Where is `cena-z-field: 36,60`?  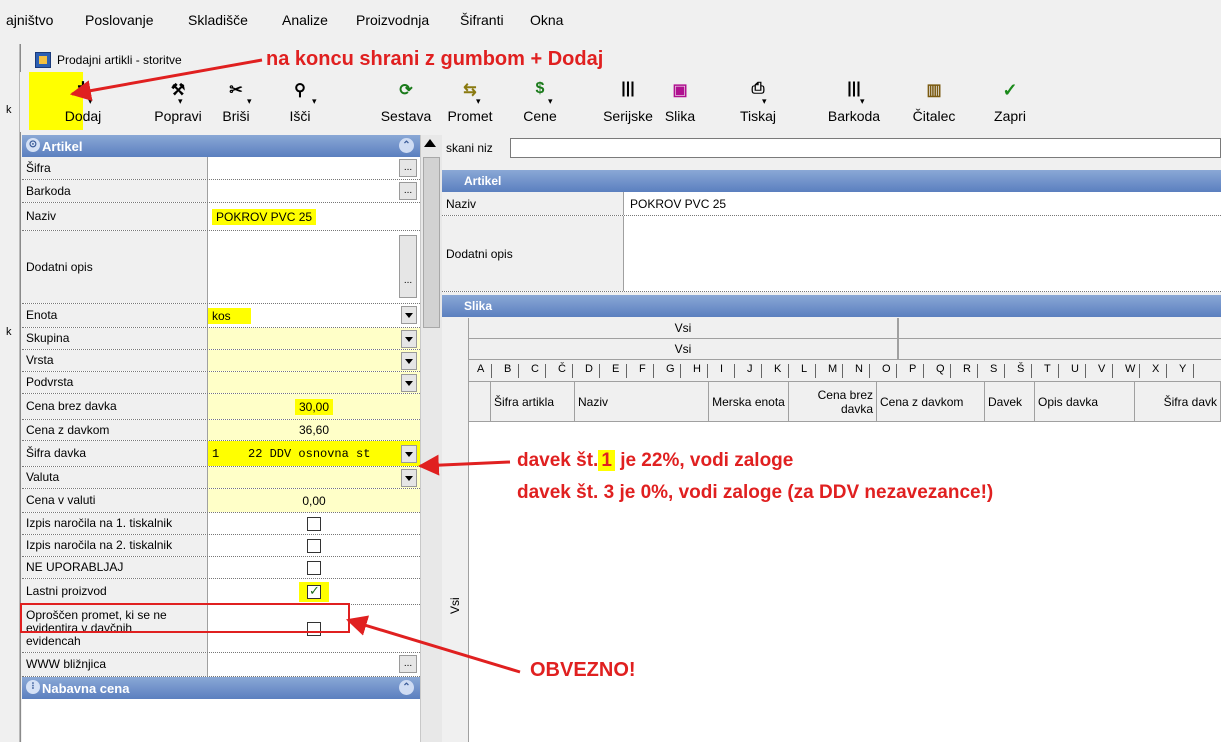
cena-z-field: 36,60 is located at coordinates (314, 430).